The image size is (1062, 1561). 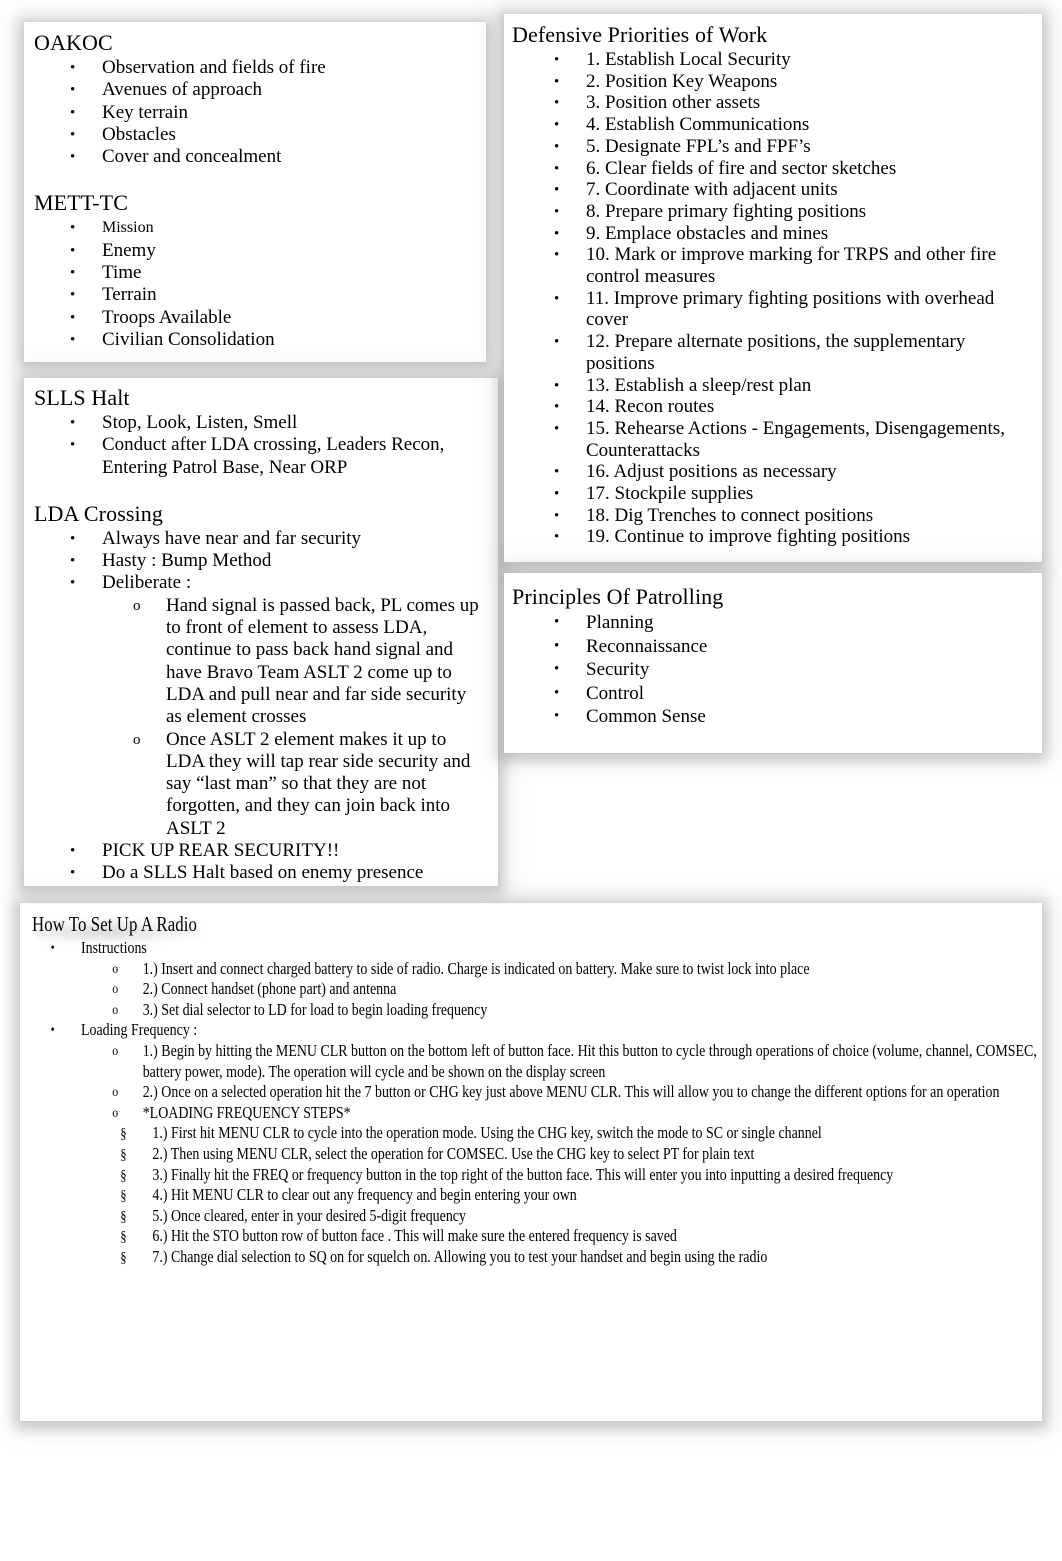 What do you see at coordinates (82, 397) in the screenshot?
I see `section-title-slls-halt: SLLS Halt` at bounding box center [82, 397].